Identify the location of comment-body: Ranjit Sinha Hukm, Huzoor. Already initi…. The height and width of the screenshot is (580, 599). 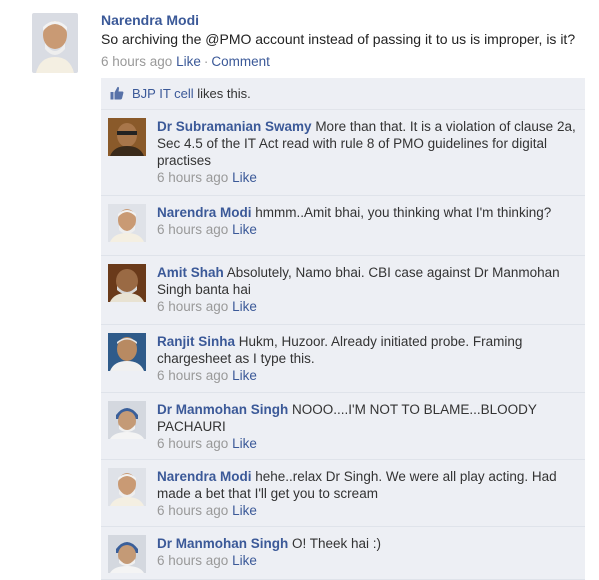
(367, 358).